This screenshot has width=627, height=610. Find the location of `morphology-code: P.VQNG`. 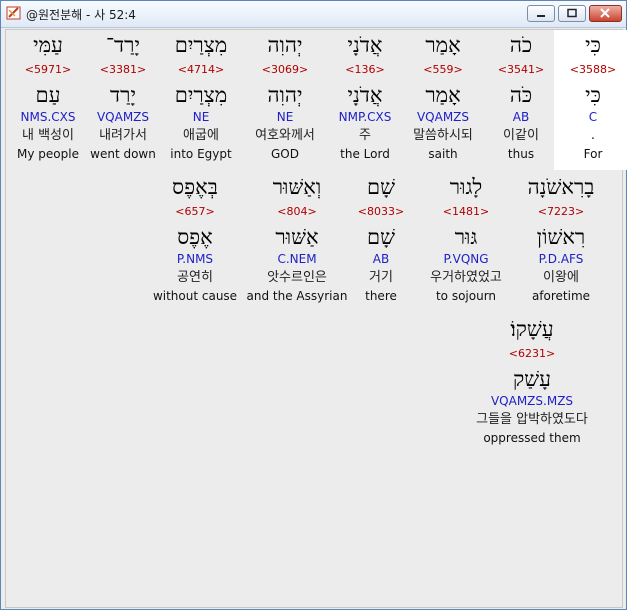

morphology-code: P.VQNG is located at coordinates (466, 259).